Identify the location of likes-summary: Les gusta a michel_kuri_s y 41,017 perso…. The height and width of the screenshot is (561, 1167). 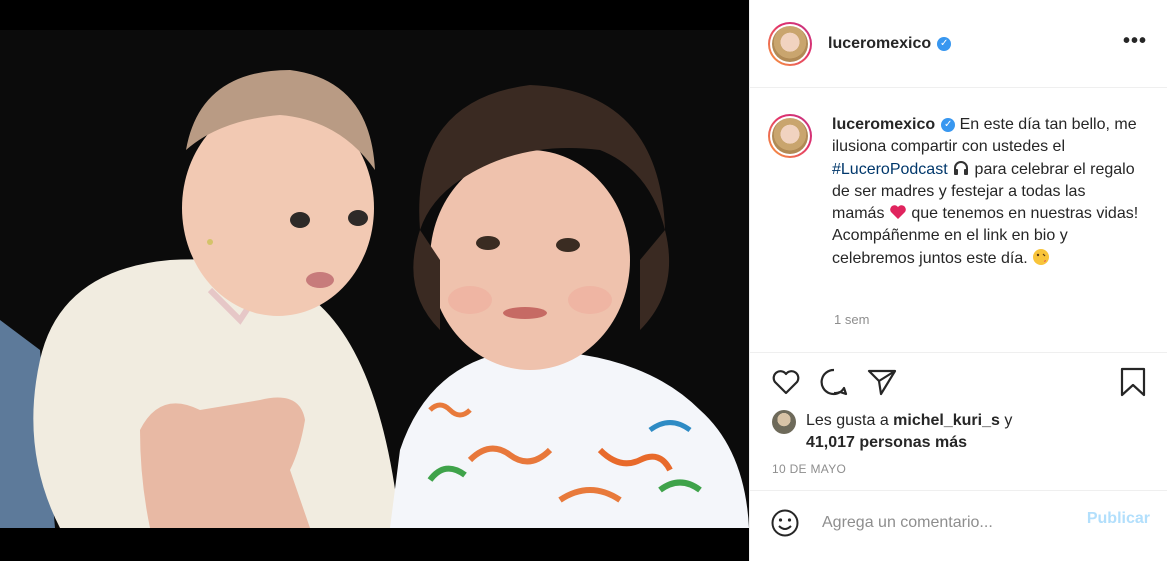
(892, 432).